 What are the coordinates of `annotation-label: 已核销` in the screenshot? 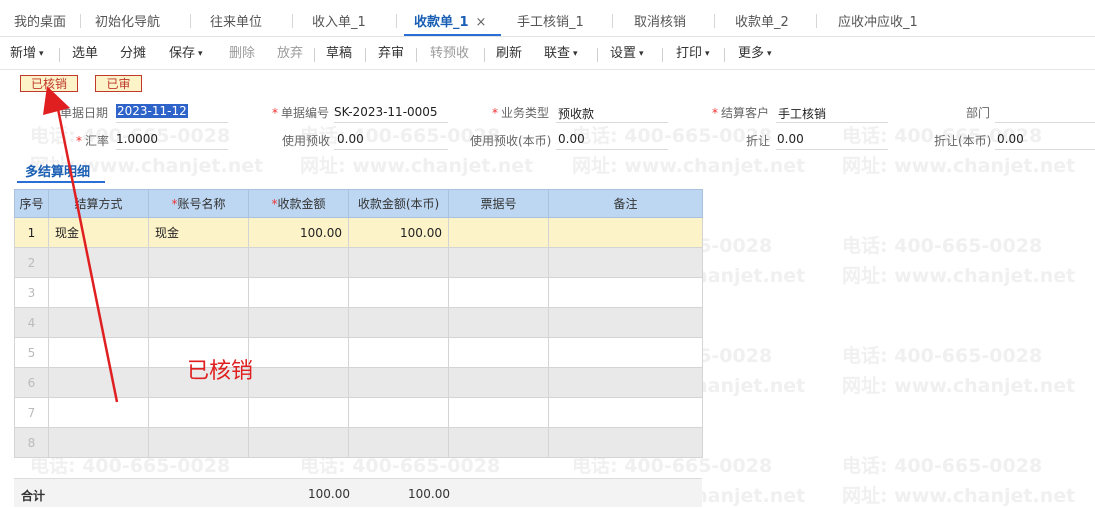 It's located at (220, 371).